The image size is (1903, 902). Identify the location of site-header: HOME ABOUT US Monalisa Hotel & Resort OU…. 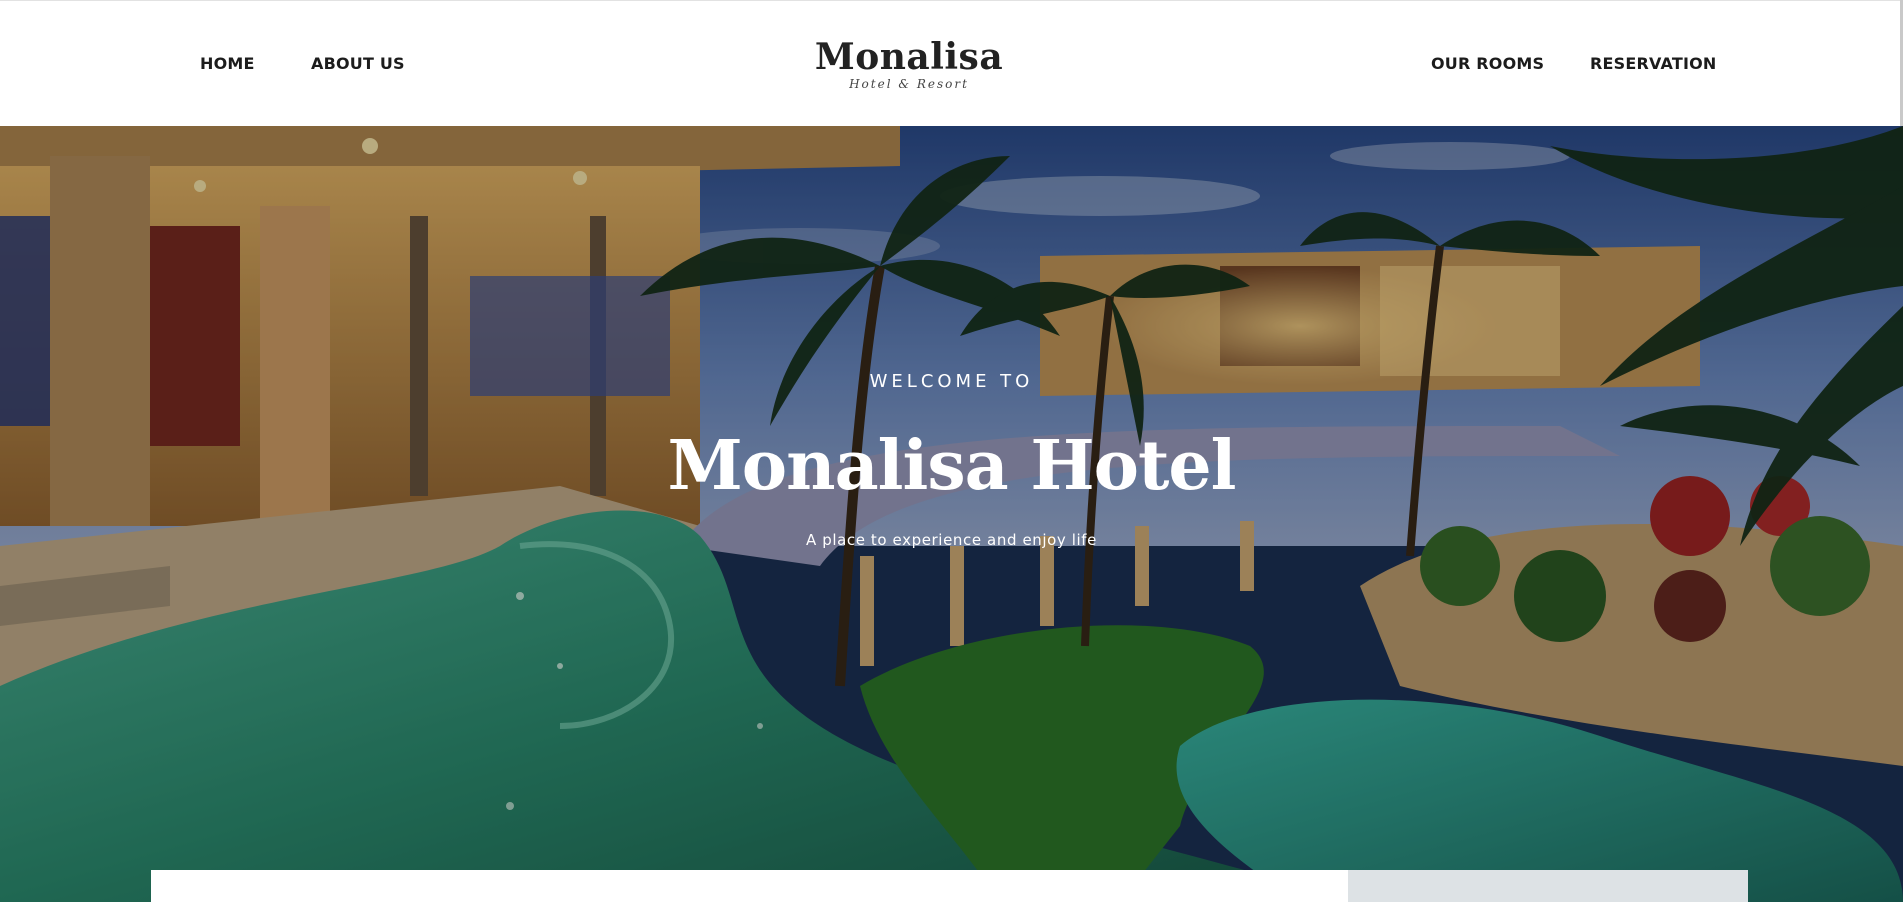
(951, 63).